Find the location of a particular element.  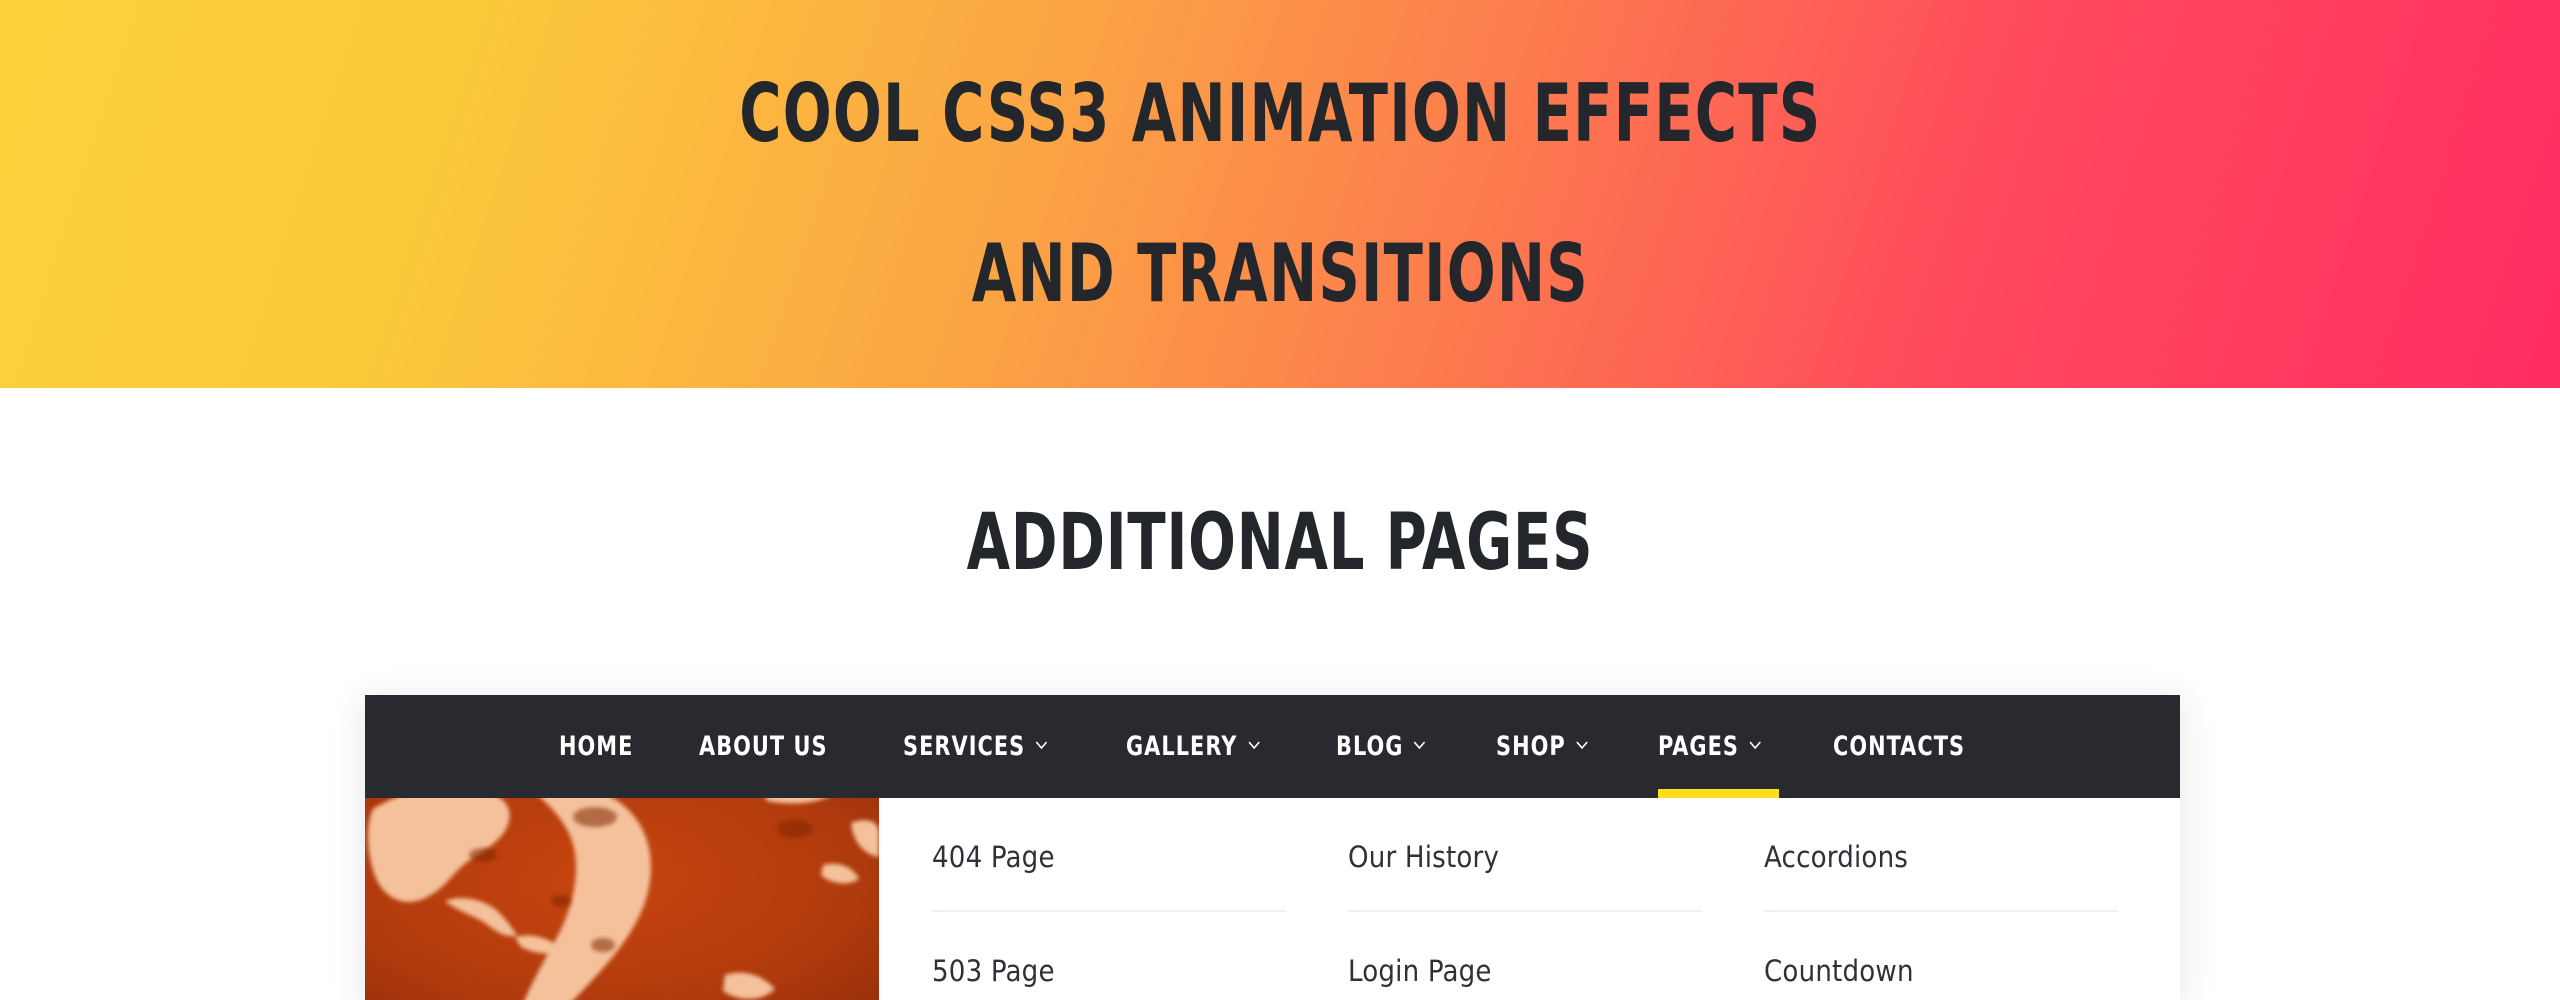

dropdown-column-3: Accordions Countdown is located at coordinates (1972, 899).